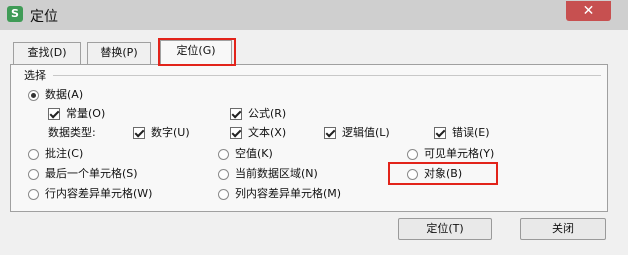 The height and width of the screenshot is (255, 628). I want to click on radio-blank, so click(223, 154).